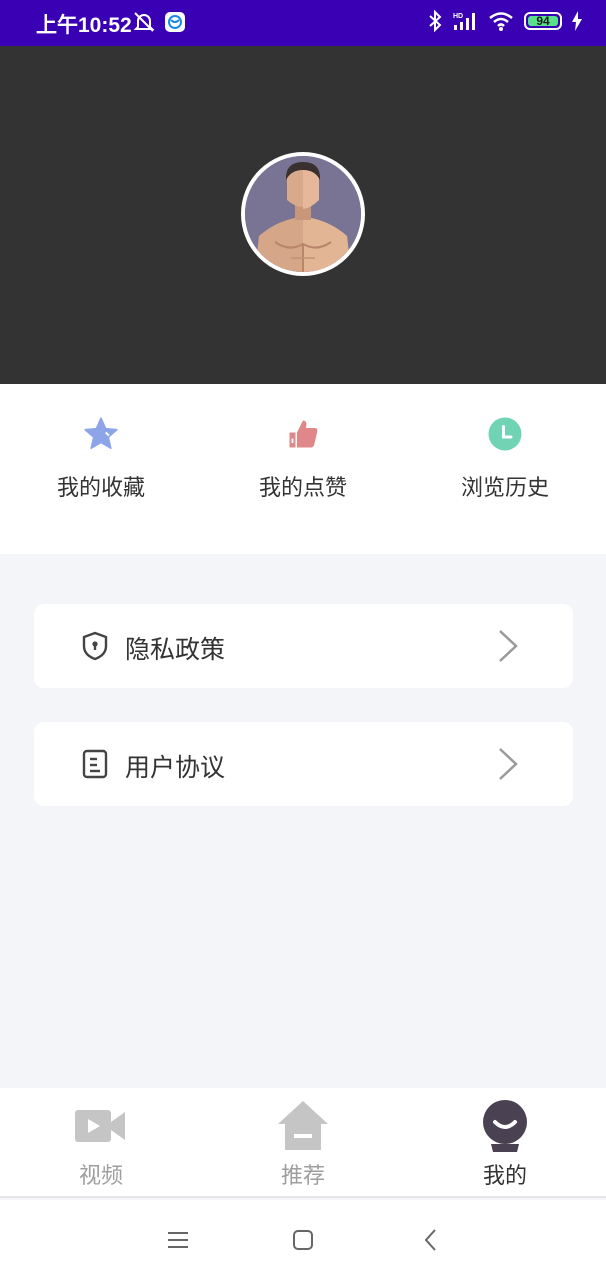 The width and height of the screenshot is (606, 1280). What do you see at coordinates (175, 649) in the screenshot?
I see `privacy-policy-label: 隐私政策` at bounding box center [175, 649].